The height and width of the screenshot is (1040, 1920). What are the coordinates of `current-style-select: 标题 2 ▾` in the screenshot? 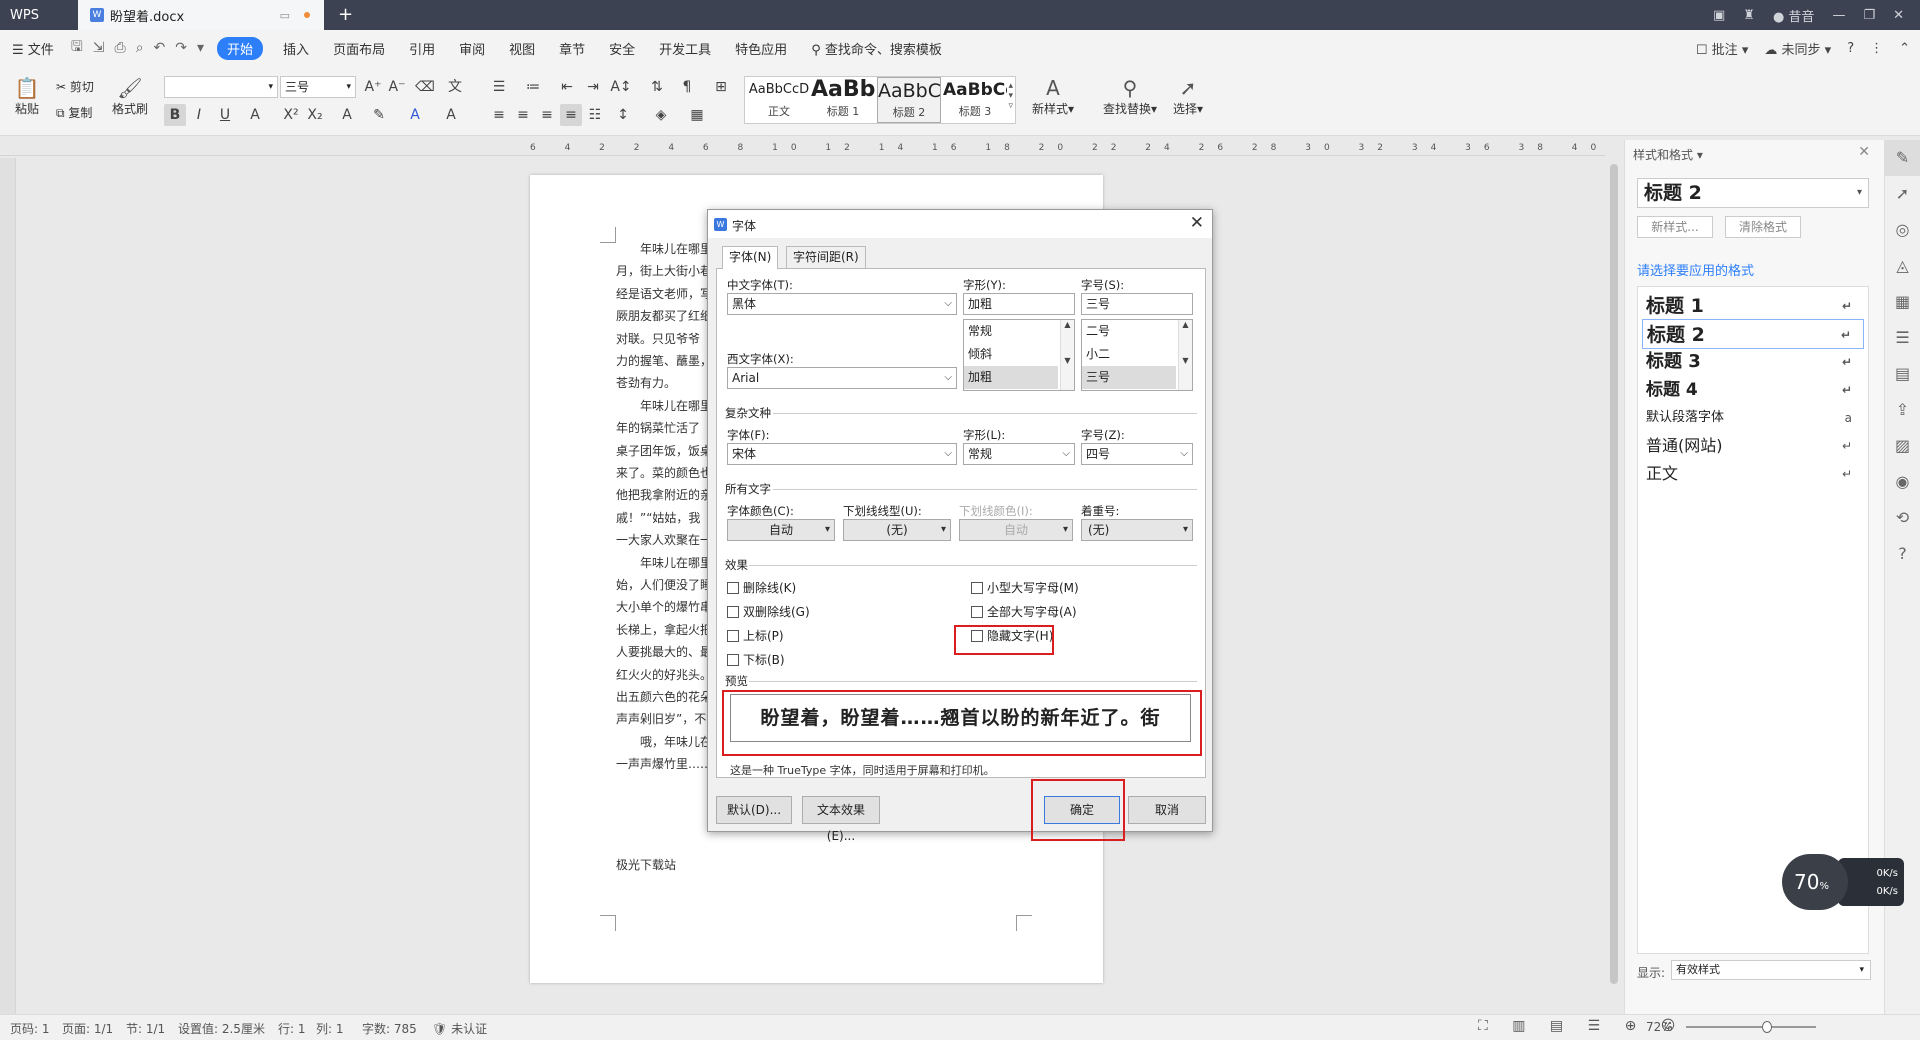 It's located at (1753, 193).